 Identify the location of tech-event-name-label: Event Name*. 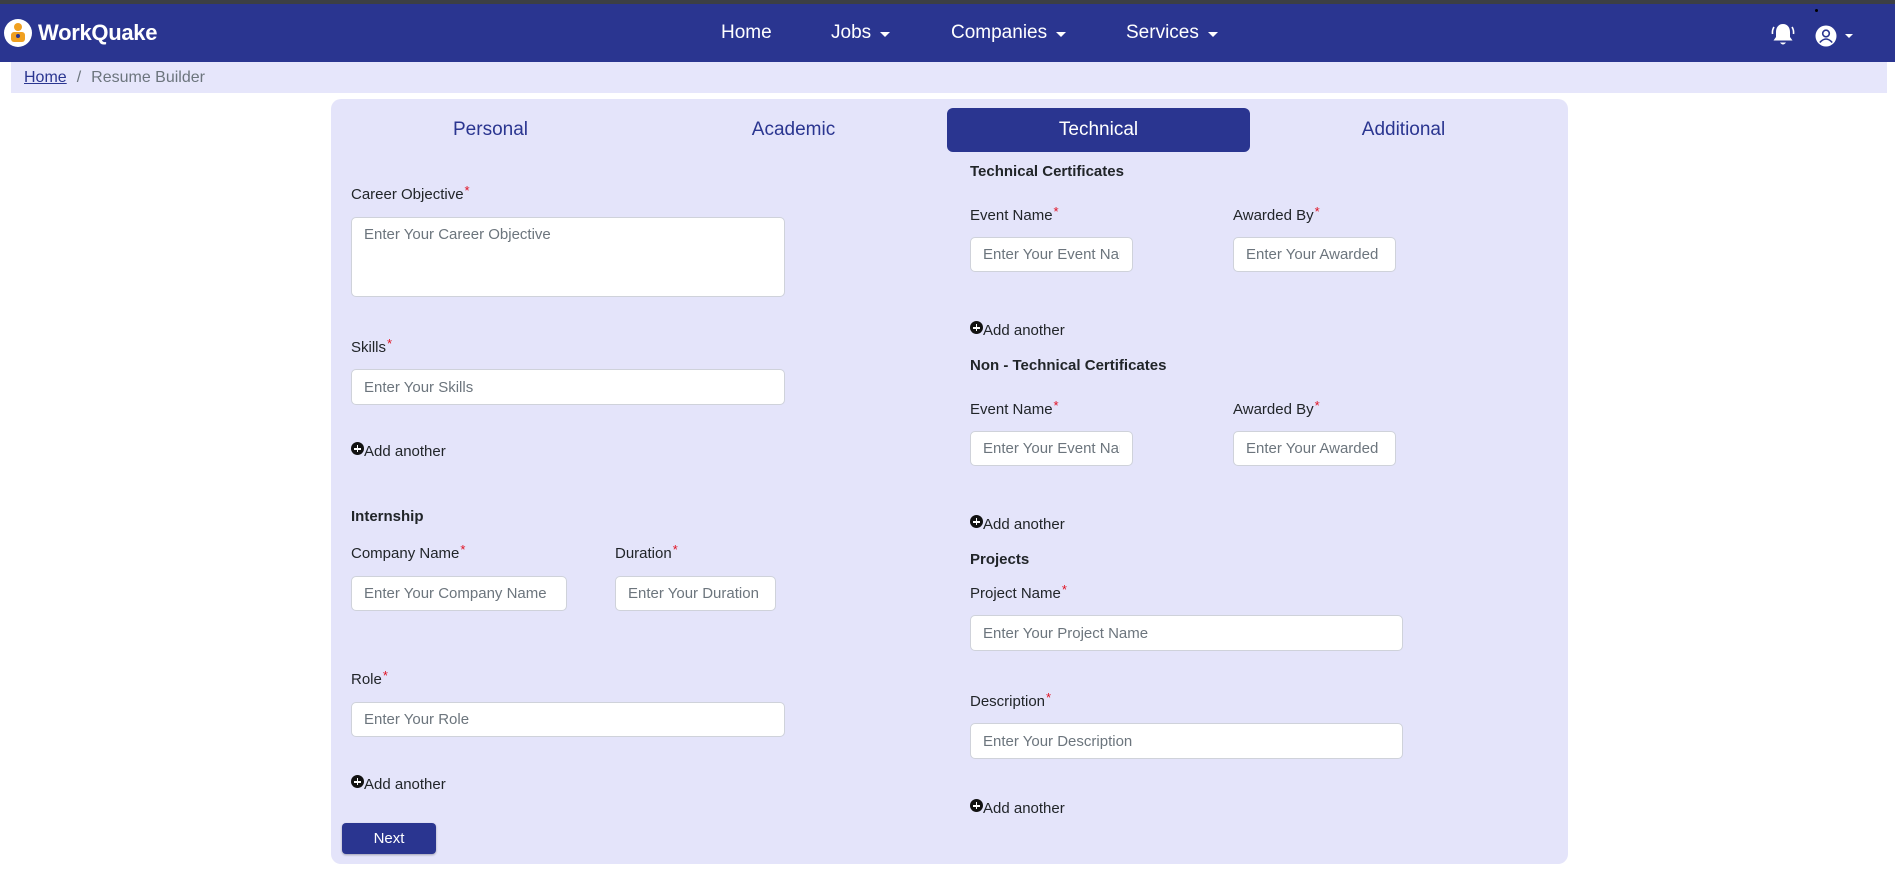
(1014, 214).